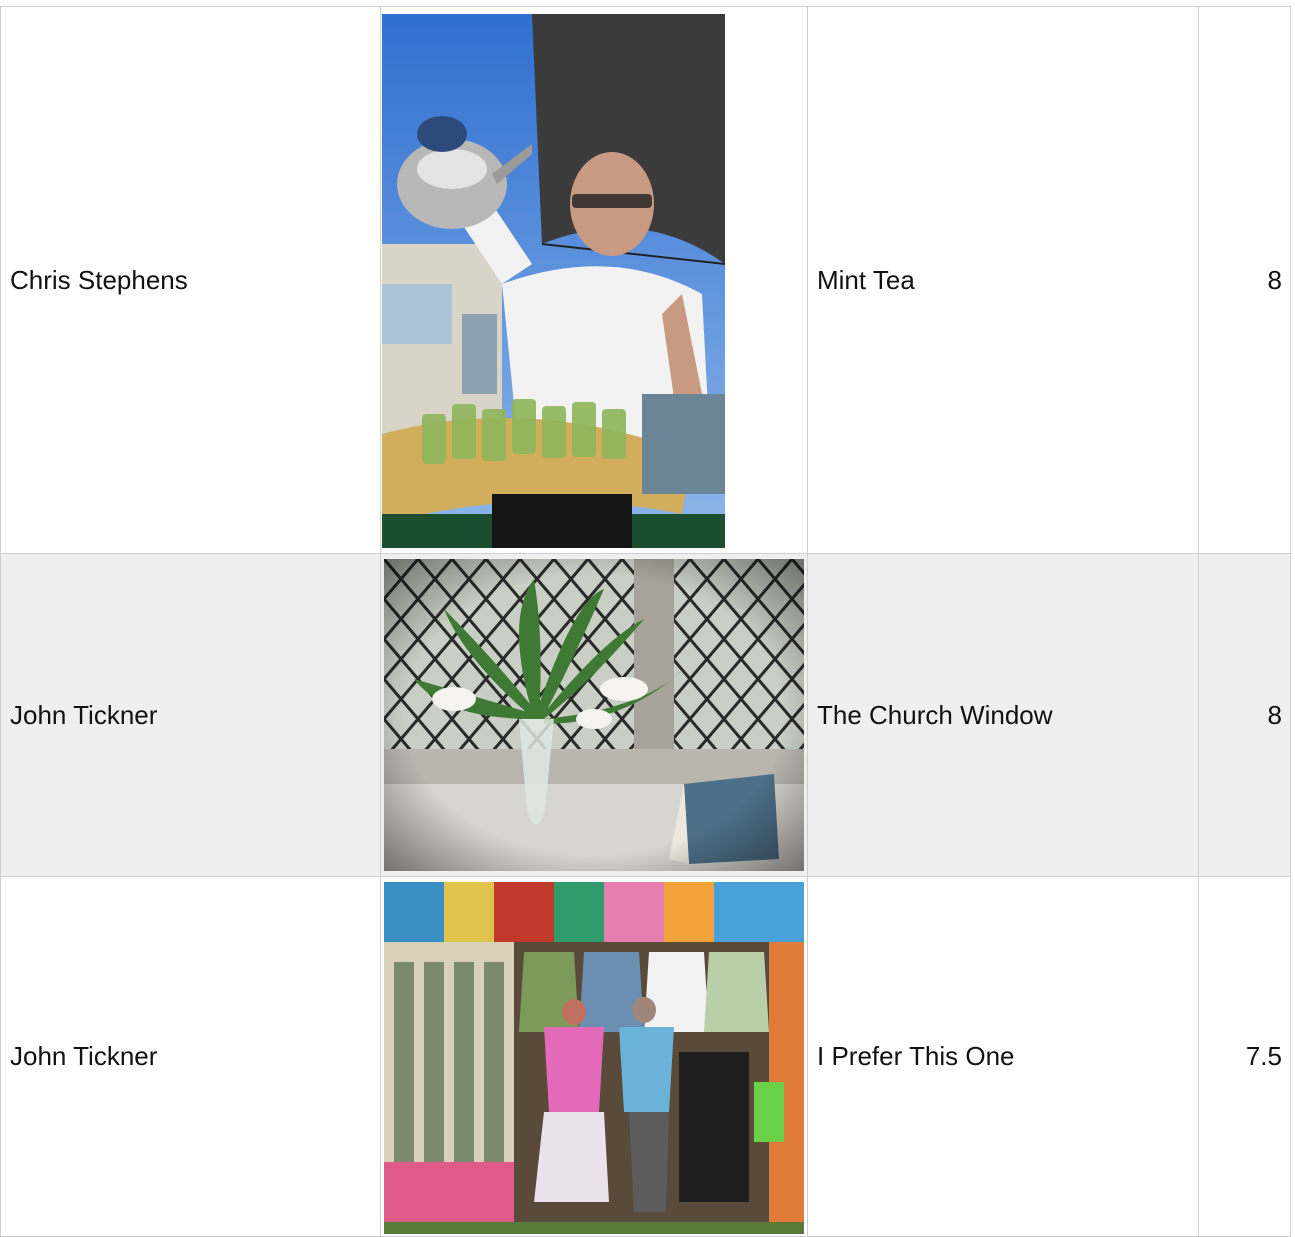 The width and height of the screenshot is (1295, 1237). What do you see at coordinates (190, 280) in the screenshot?
I see `author-cell: Chris Stephens` at bounding box center [190, 280].